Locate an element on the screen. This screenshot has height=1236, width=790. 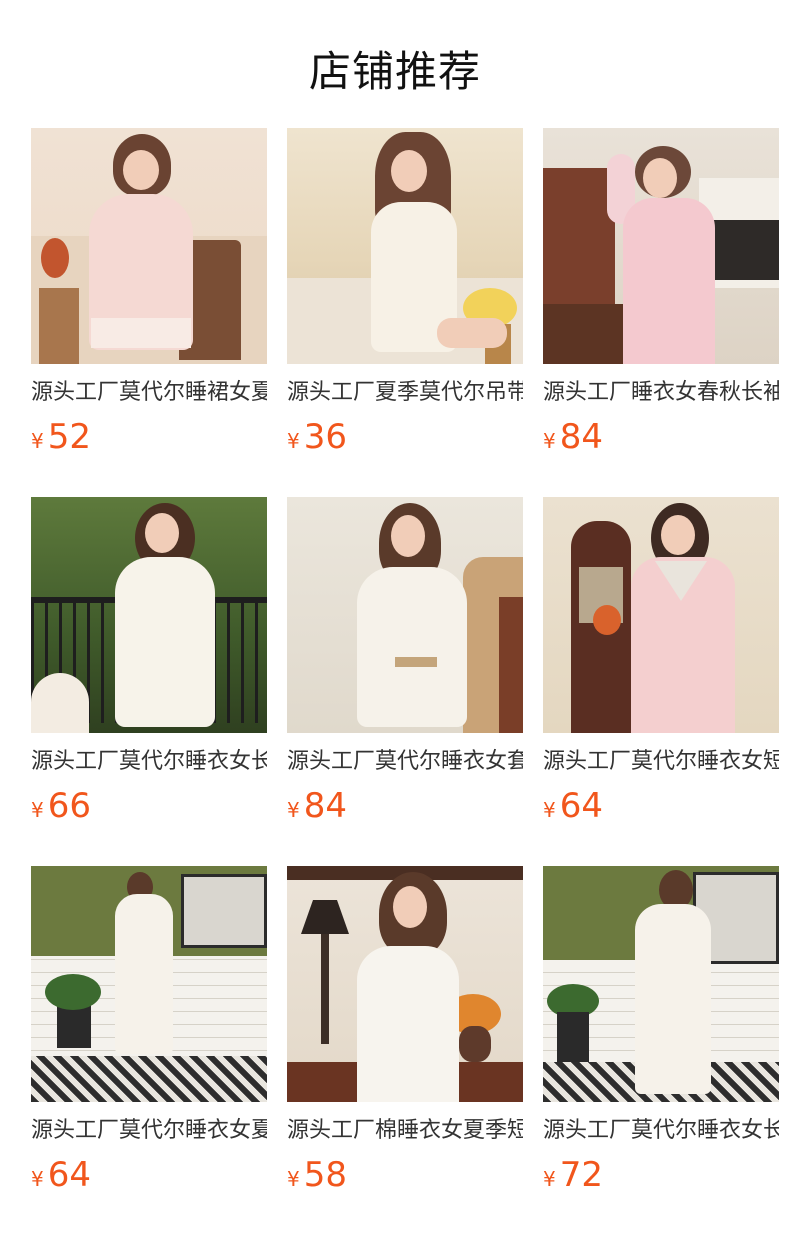
price-amount: 66 is located at coordinates (69, 806).